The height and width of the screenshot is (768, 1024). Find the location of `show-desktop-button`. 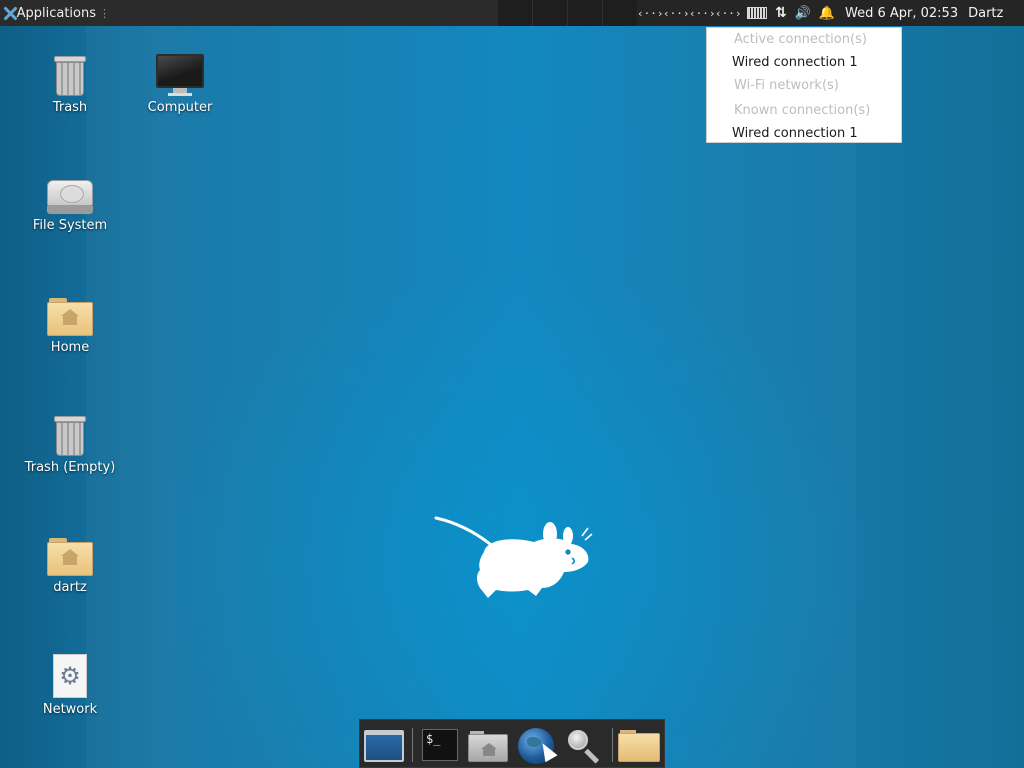

show-desktop-button is located at coordinates (384, 745).